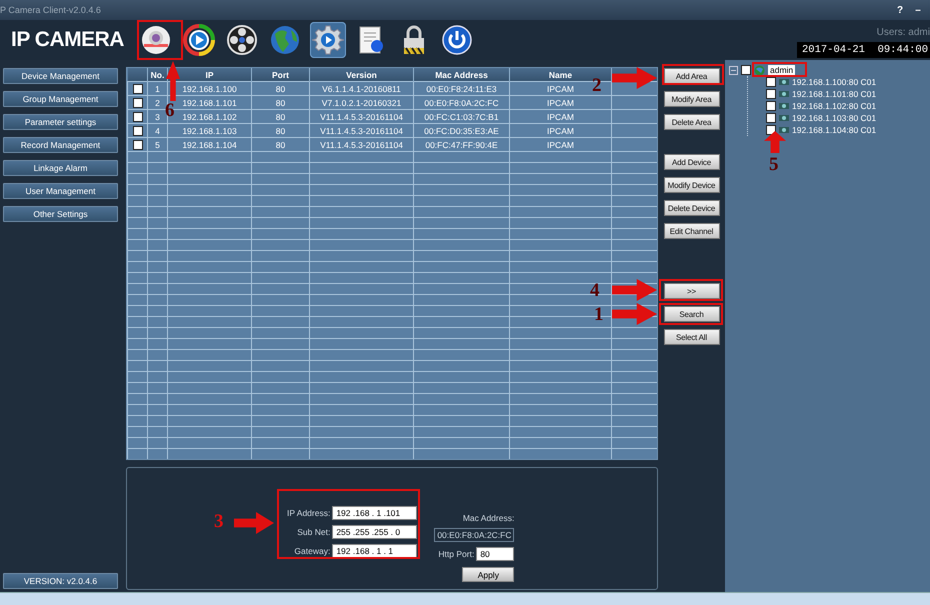  What do you see at coordinates (863, 50) in the screenshot?
I see `date-time-display: 2017-04-21 09:44:00` at bounding box center [863, 50].